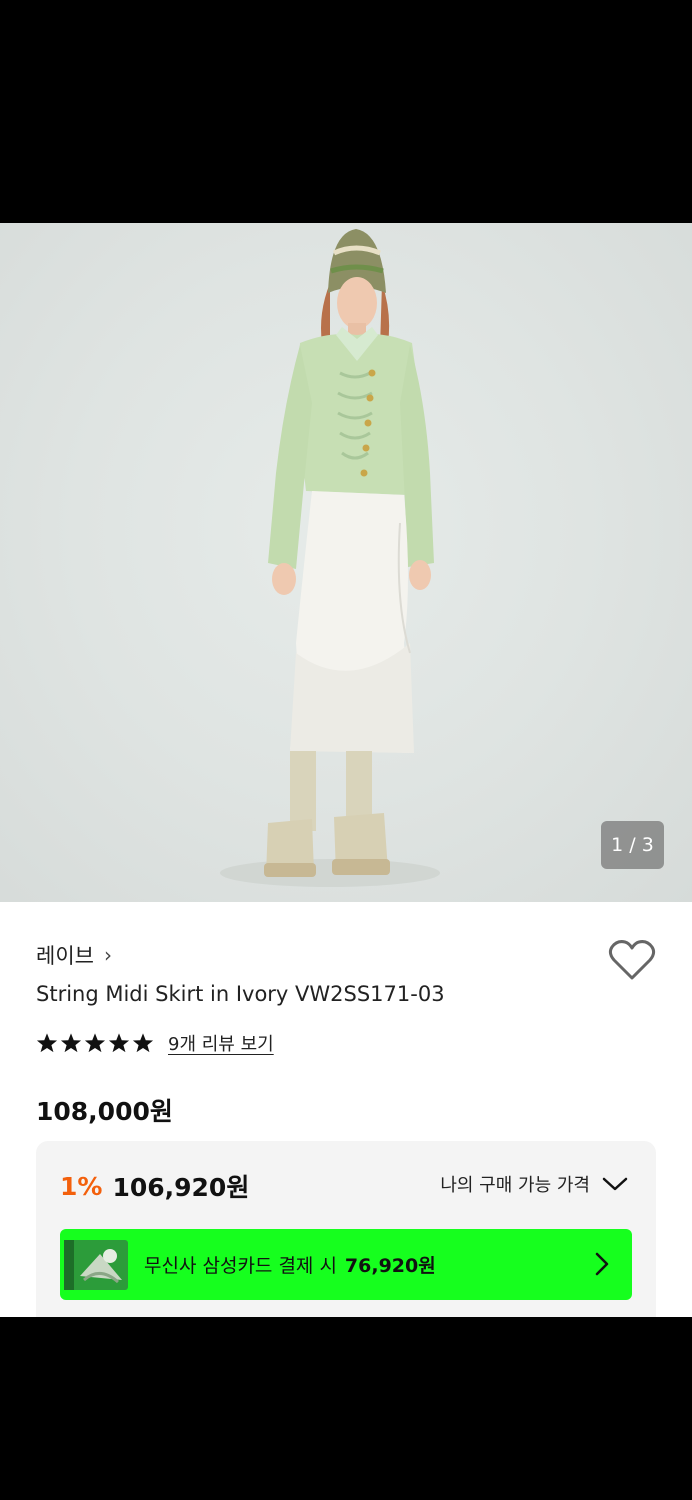  I want to click on discount-row: 1% 106,920원, so click(154, 1186).